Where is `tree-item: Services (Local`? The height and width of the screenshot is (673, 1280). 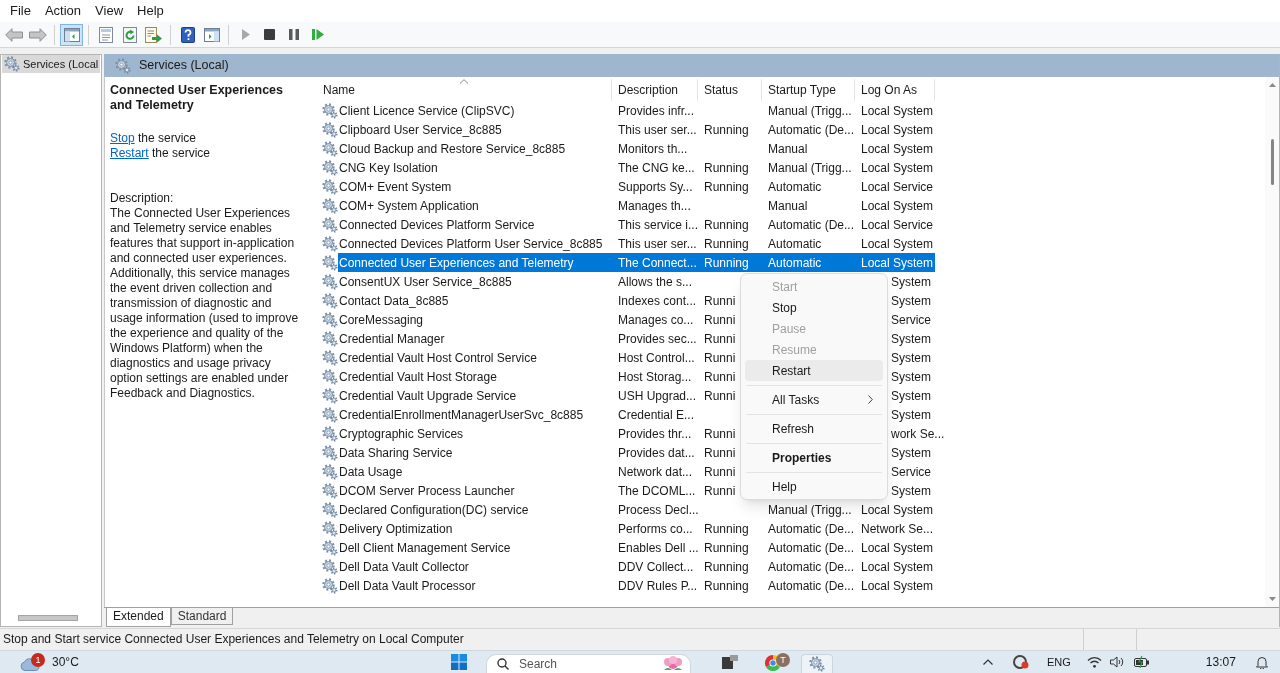 tree-item: Services (Local is located at coordinates (51, 64).